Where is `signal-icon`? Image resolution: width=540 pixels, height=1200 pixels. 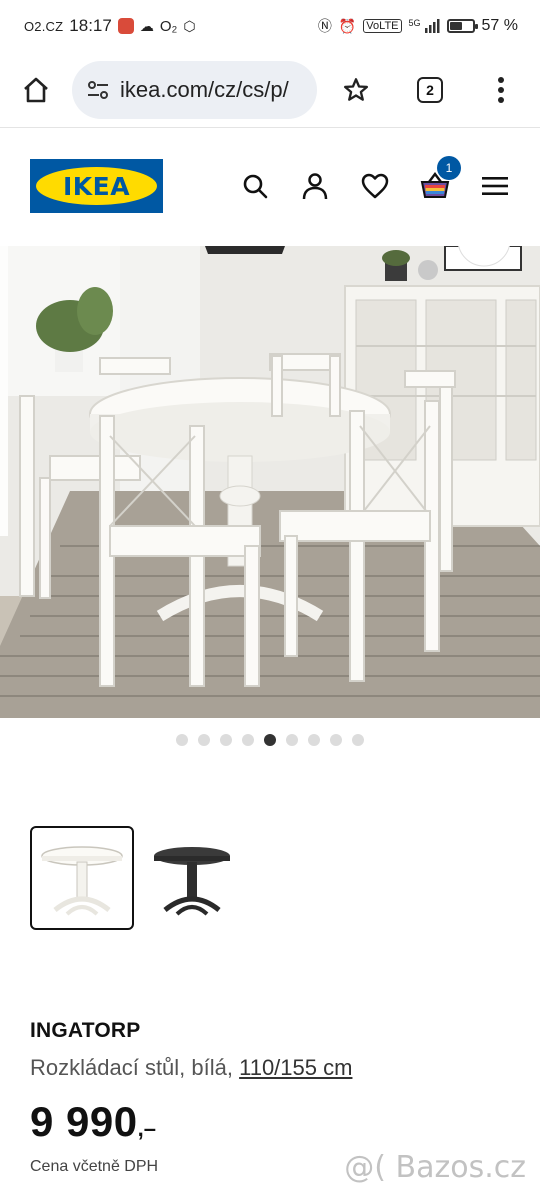 signal-icon is located at coordinates (432, 26).